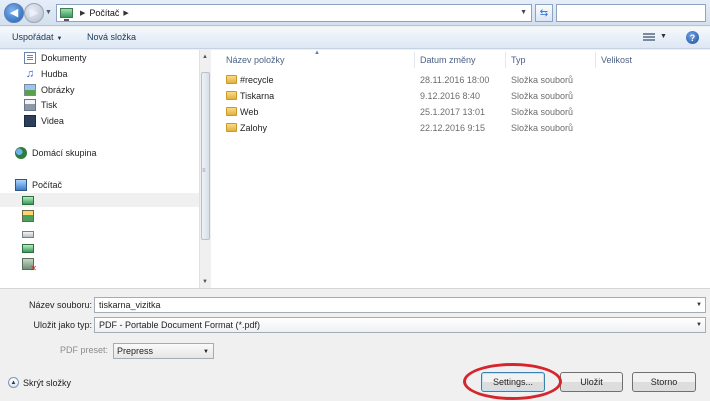 Image resolution: width=710 pixels, height=401 pixels. Describe the element at coordinates (317, 53) in the screenshot. I see `sort-indicator-icon: ▲` at that location.